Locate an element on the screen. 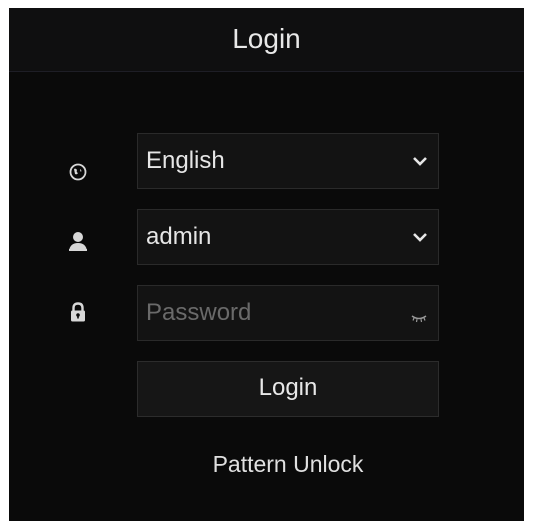 The width and height of the screenshot is (533, 529). language-value: English is located at coordinates (185, 160).